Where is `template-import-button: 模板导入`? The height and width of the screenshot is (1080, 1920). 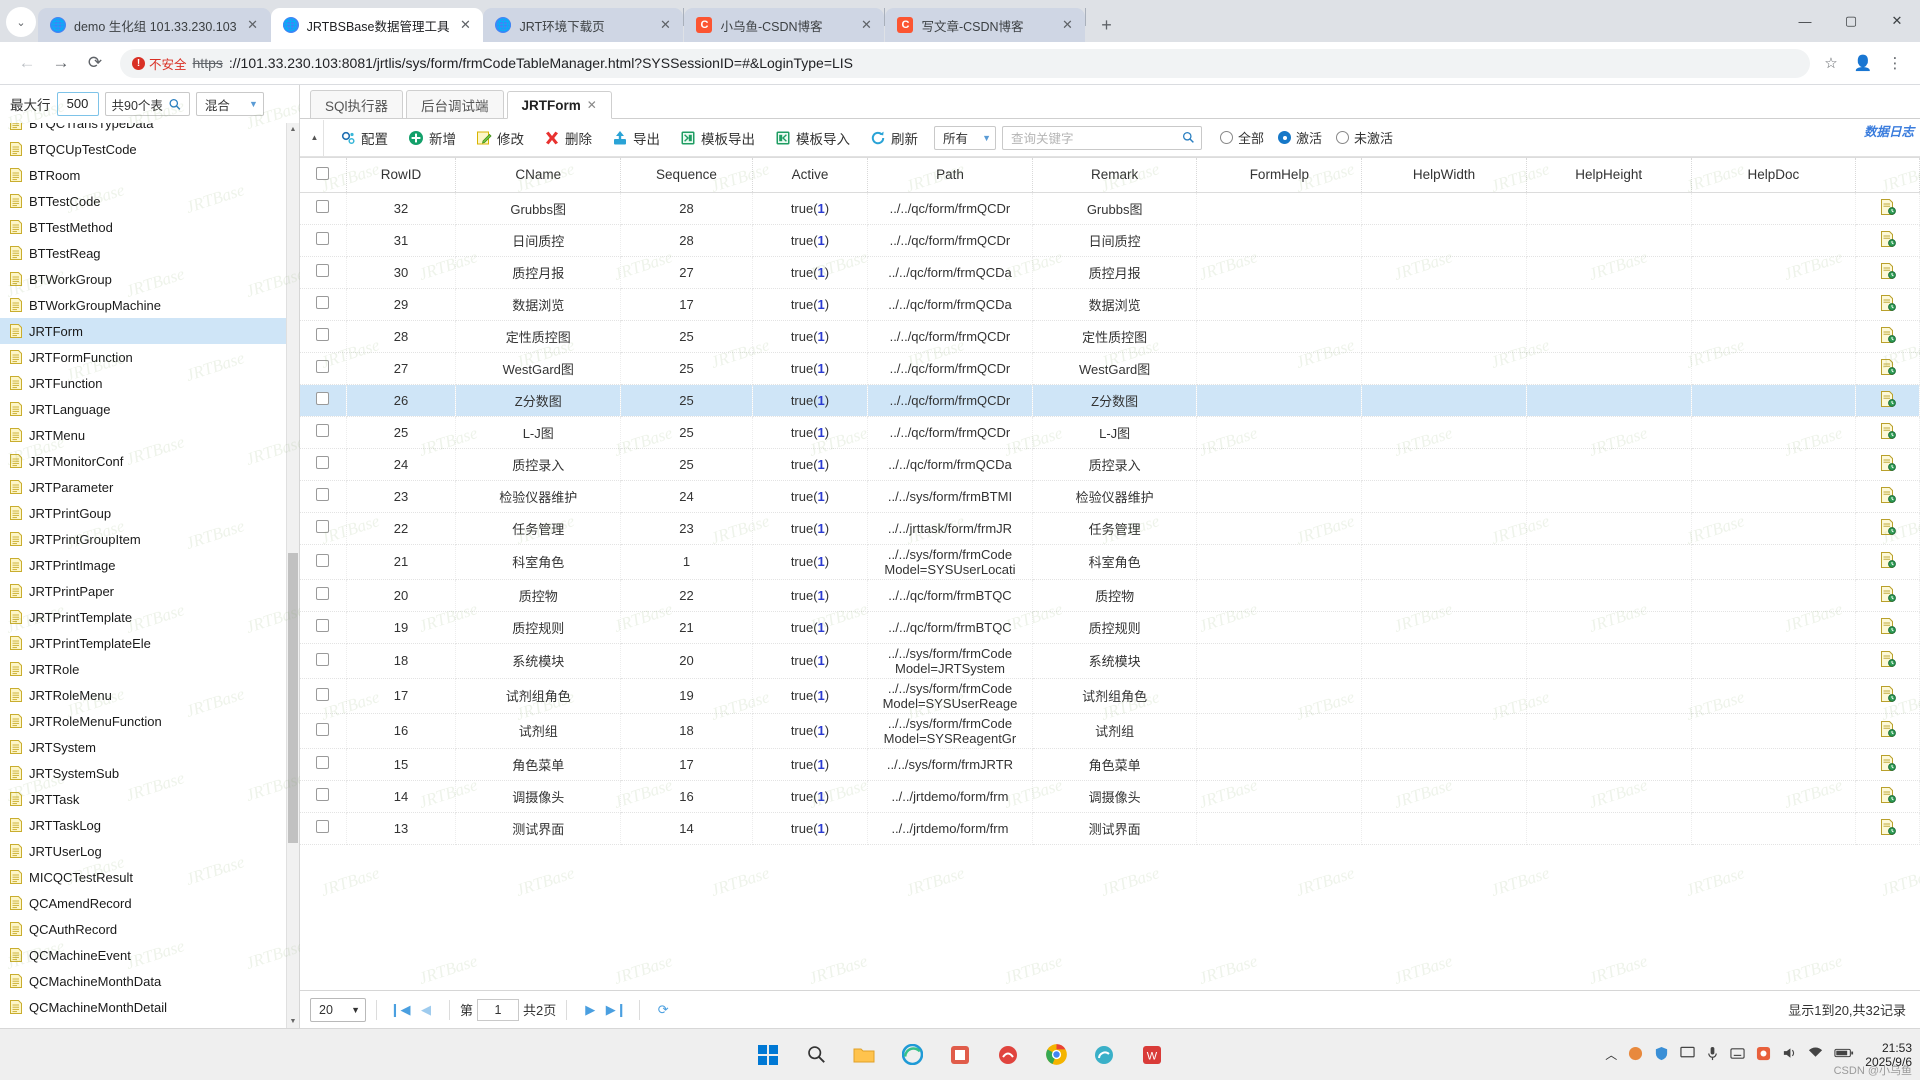 template-import-button: 模板导入 is located at coordinates (812, 138).